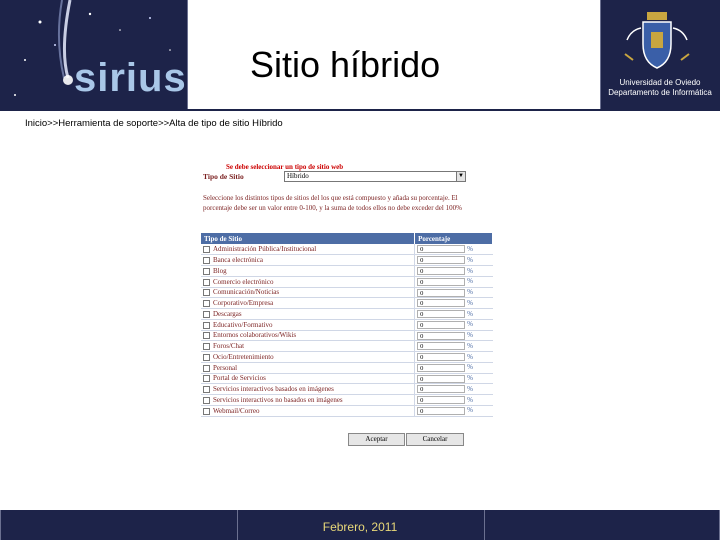  I want to click on site-type-label: Entornos colaborativos/Wikis, so click(255, 335).